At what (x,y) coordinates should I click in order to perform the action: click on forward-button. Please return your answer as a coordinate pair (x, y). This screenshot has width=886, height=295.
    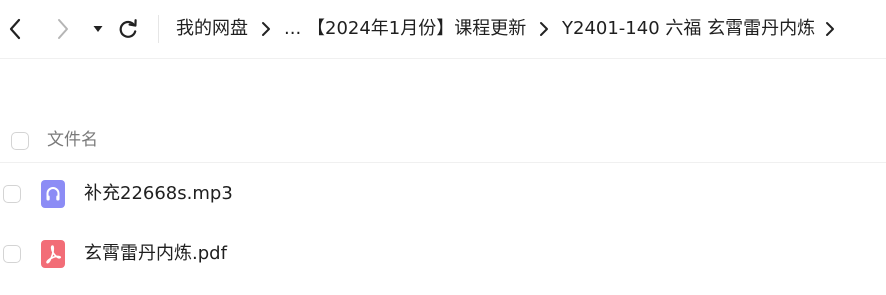
    Looking at the image, I should click on (63, 29).